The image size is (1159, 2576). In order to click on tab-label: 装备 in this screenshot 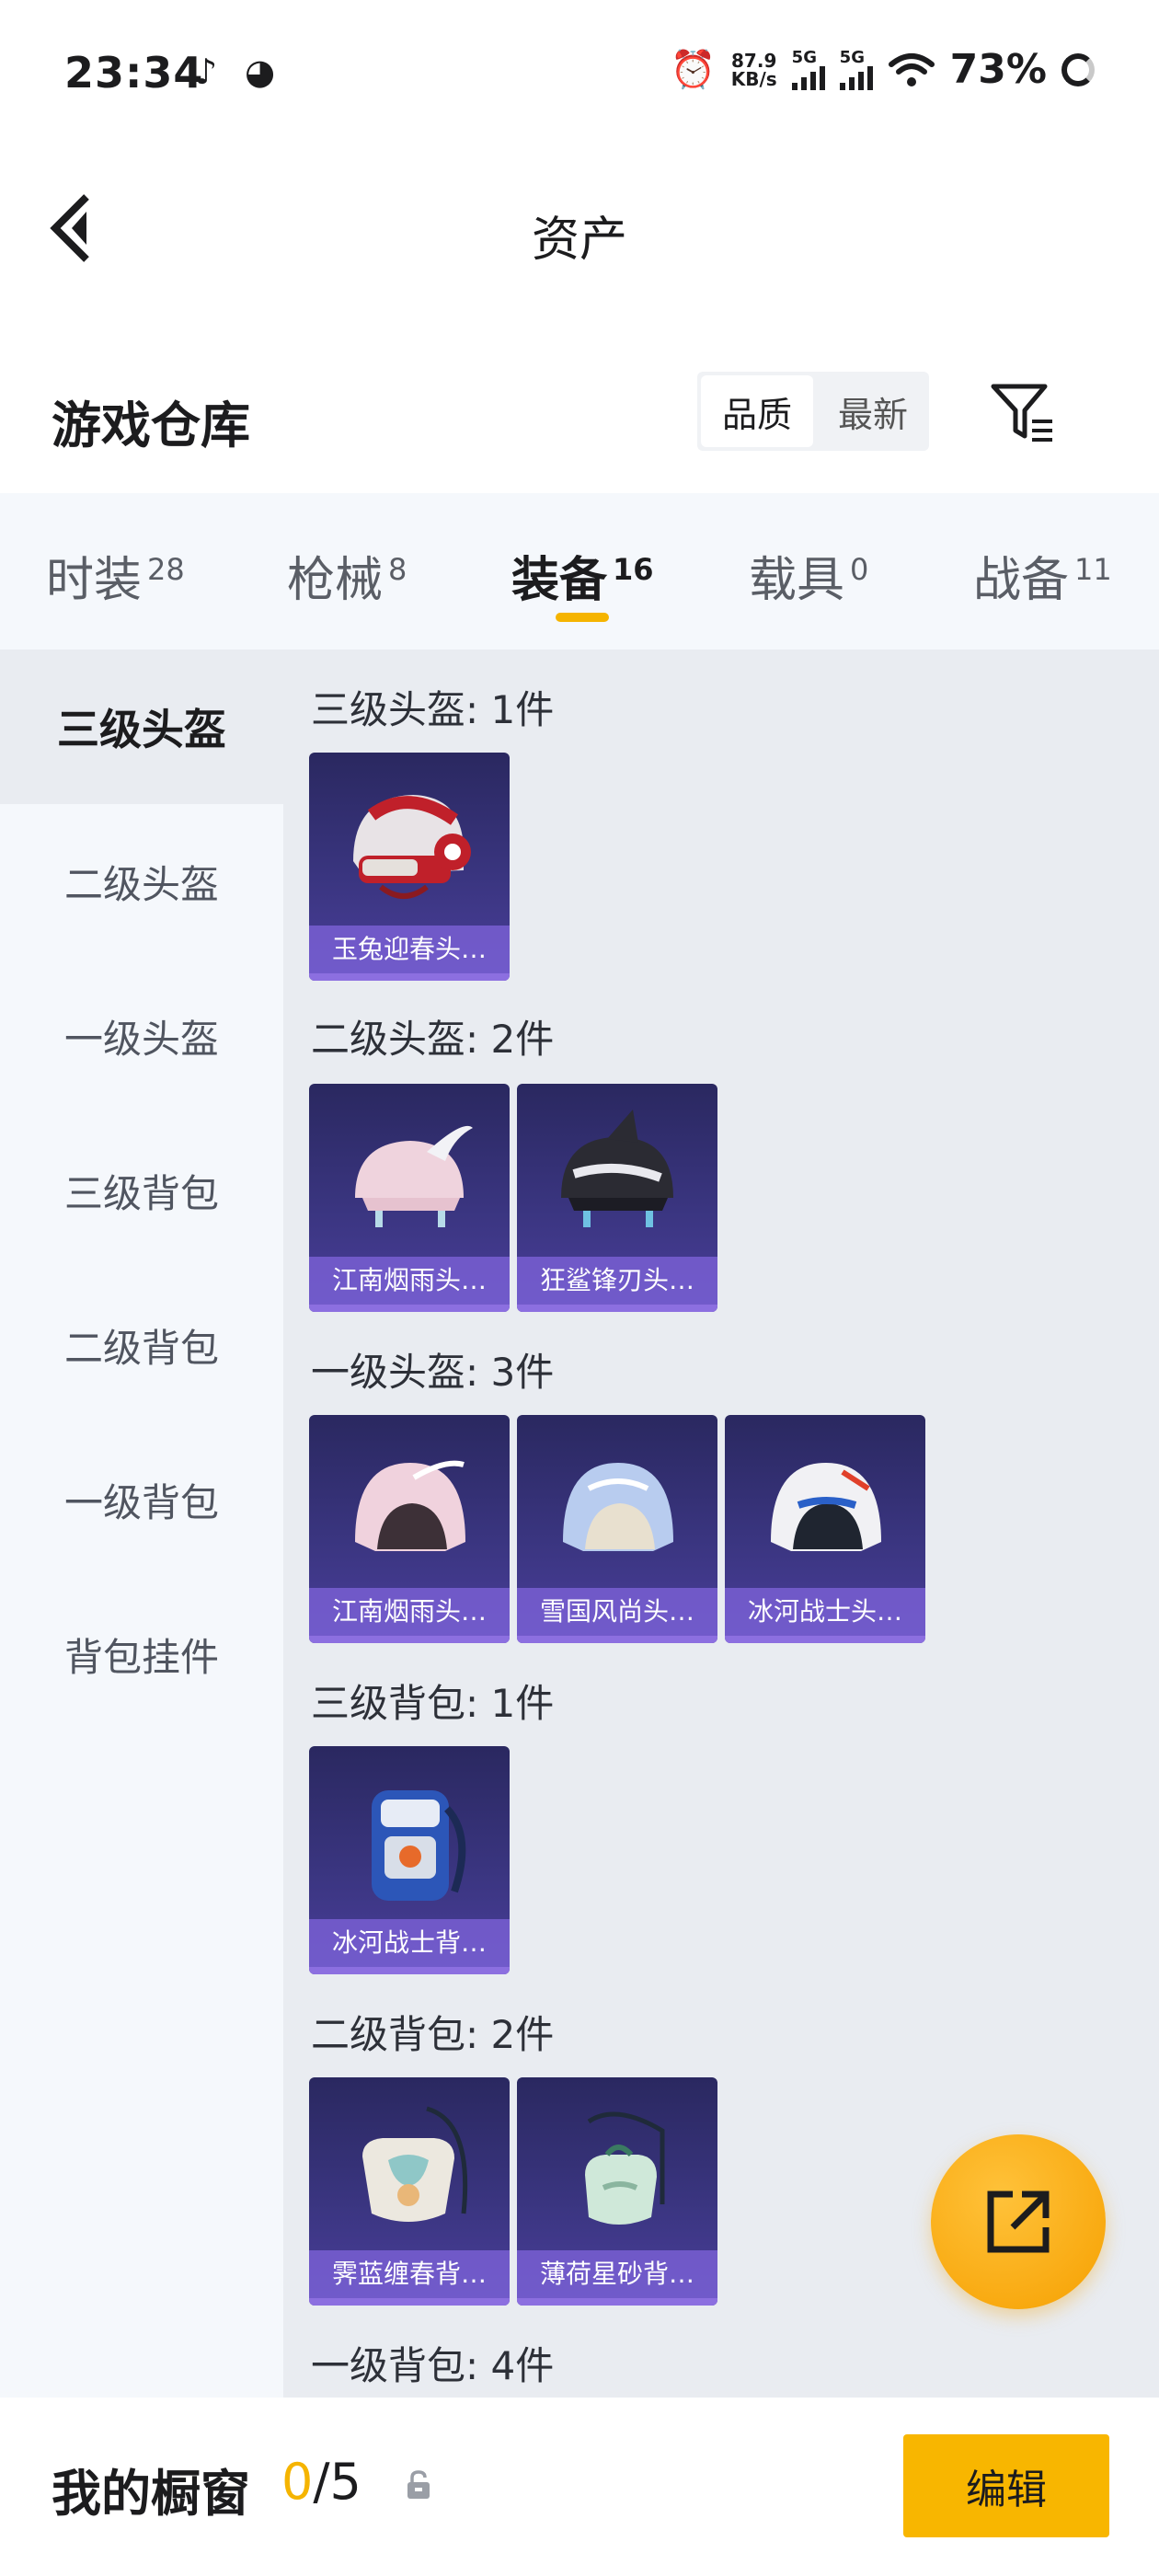, I will do `click(559, 580)`.